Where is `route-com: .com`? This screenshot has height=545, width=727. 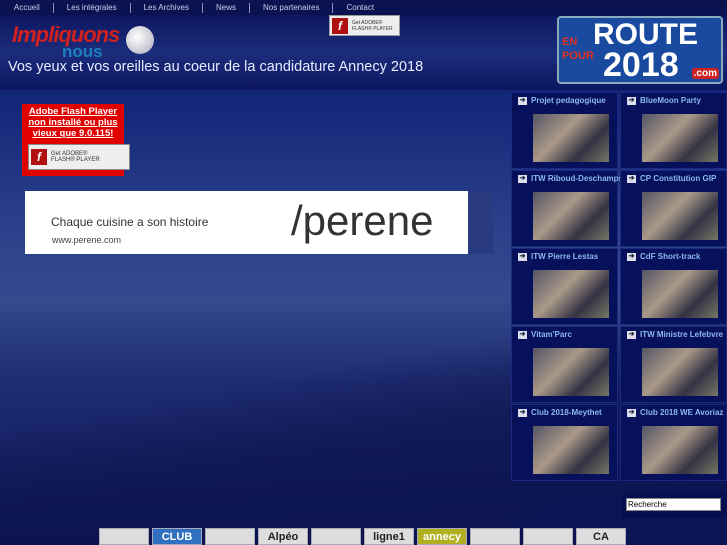
route-com: .com is located at coordinates (705, 73).